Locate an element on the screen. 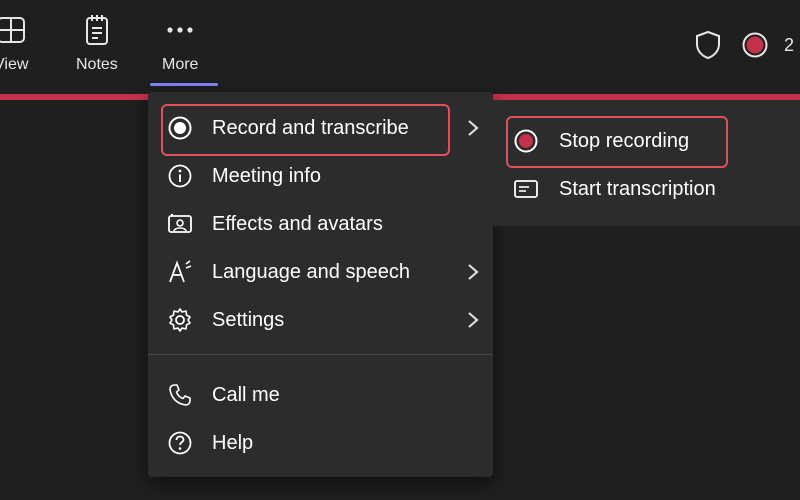 This screenshot has width=800, height=500. menu-item-label: Call me is located at coordinates (246, 394).